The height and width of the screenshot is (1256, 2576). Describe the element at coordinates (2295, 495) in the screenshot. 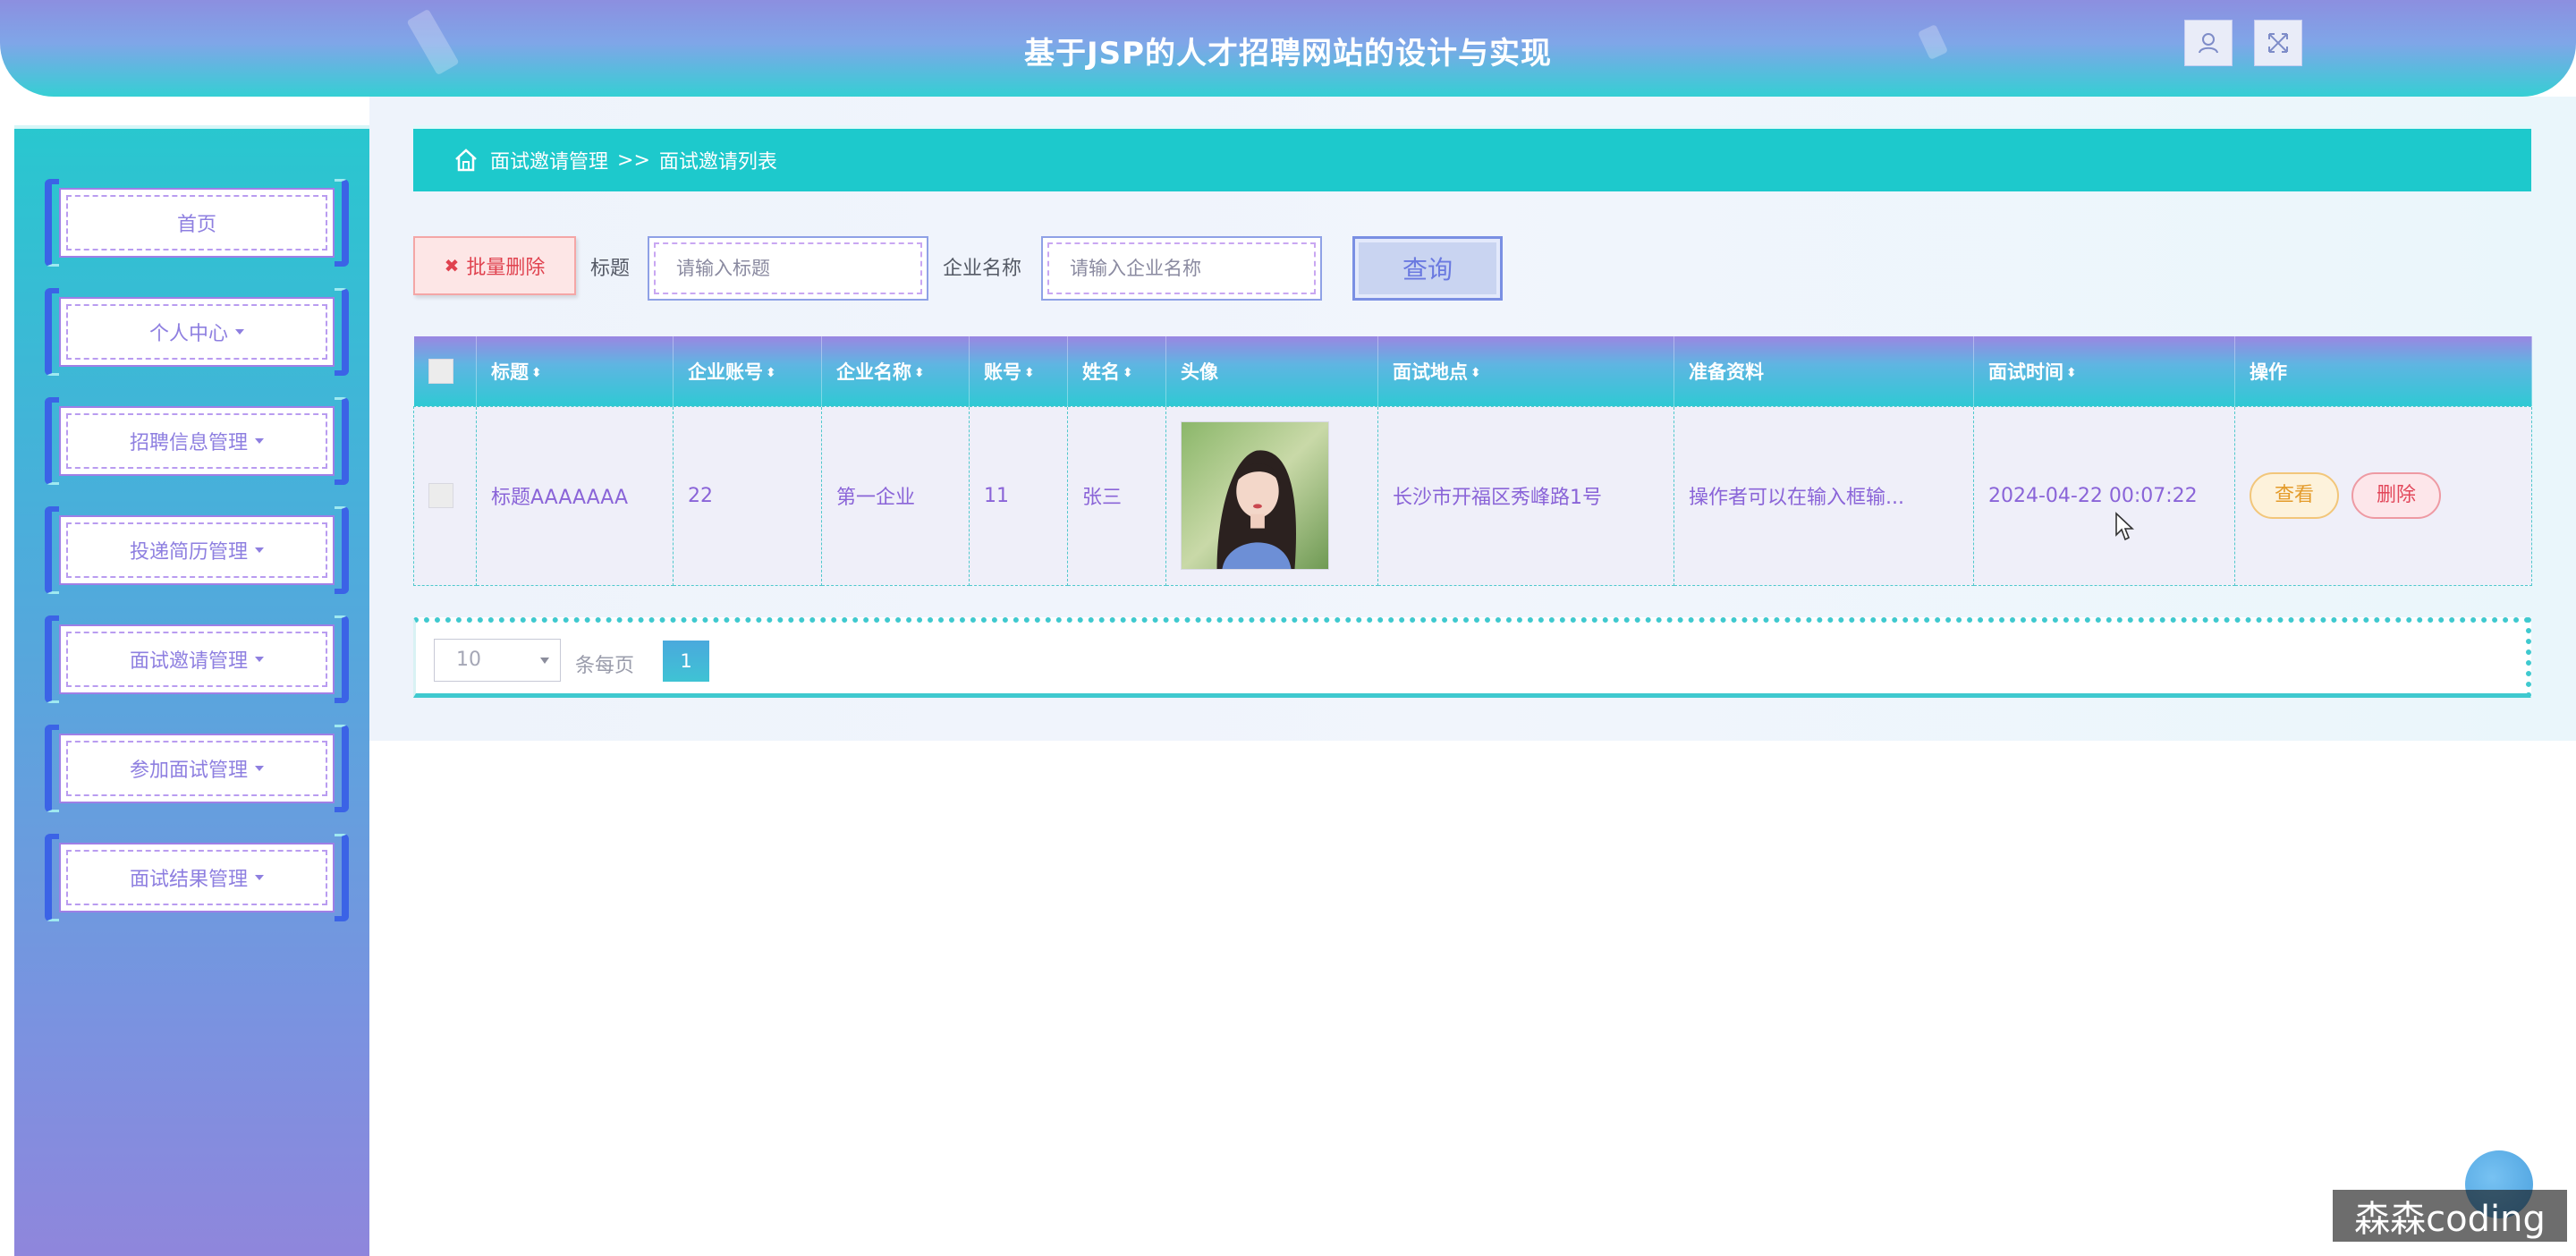

I see `view-button: 查看` at that location.